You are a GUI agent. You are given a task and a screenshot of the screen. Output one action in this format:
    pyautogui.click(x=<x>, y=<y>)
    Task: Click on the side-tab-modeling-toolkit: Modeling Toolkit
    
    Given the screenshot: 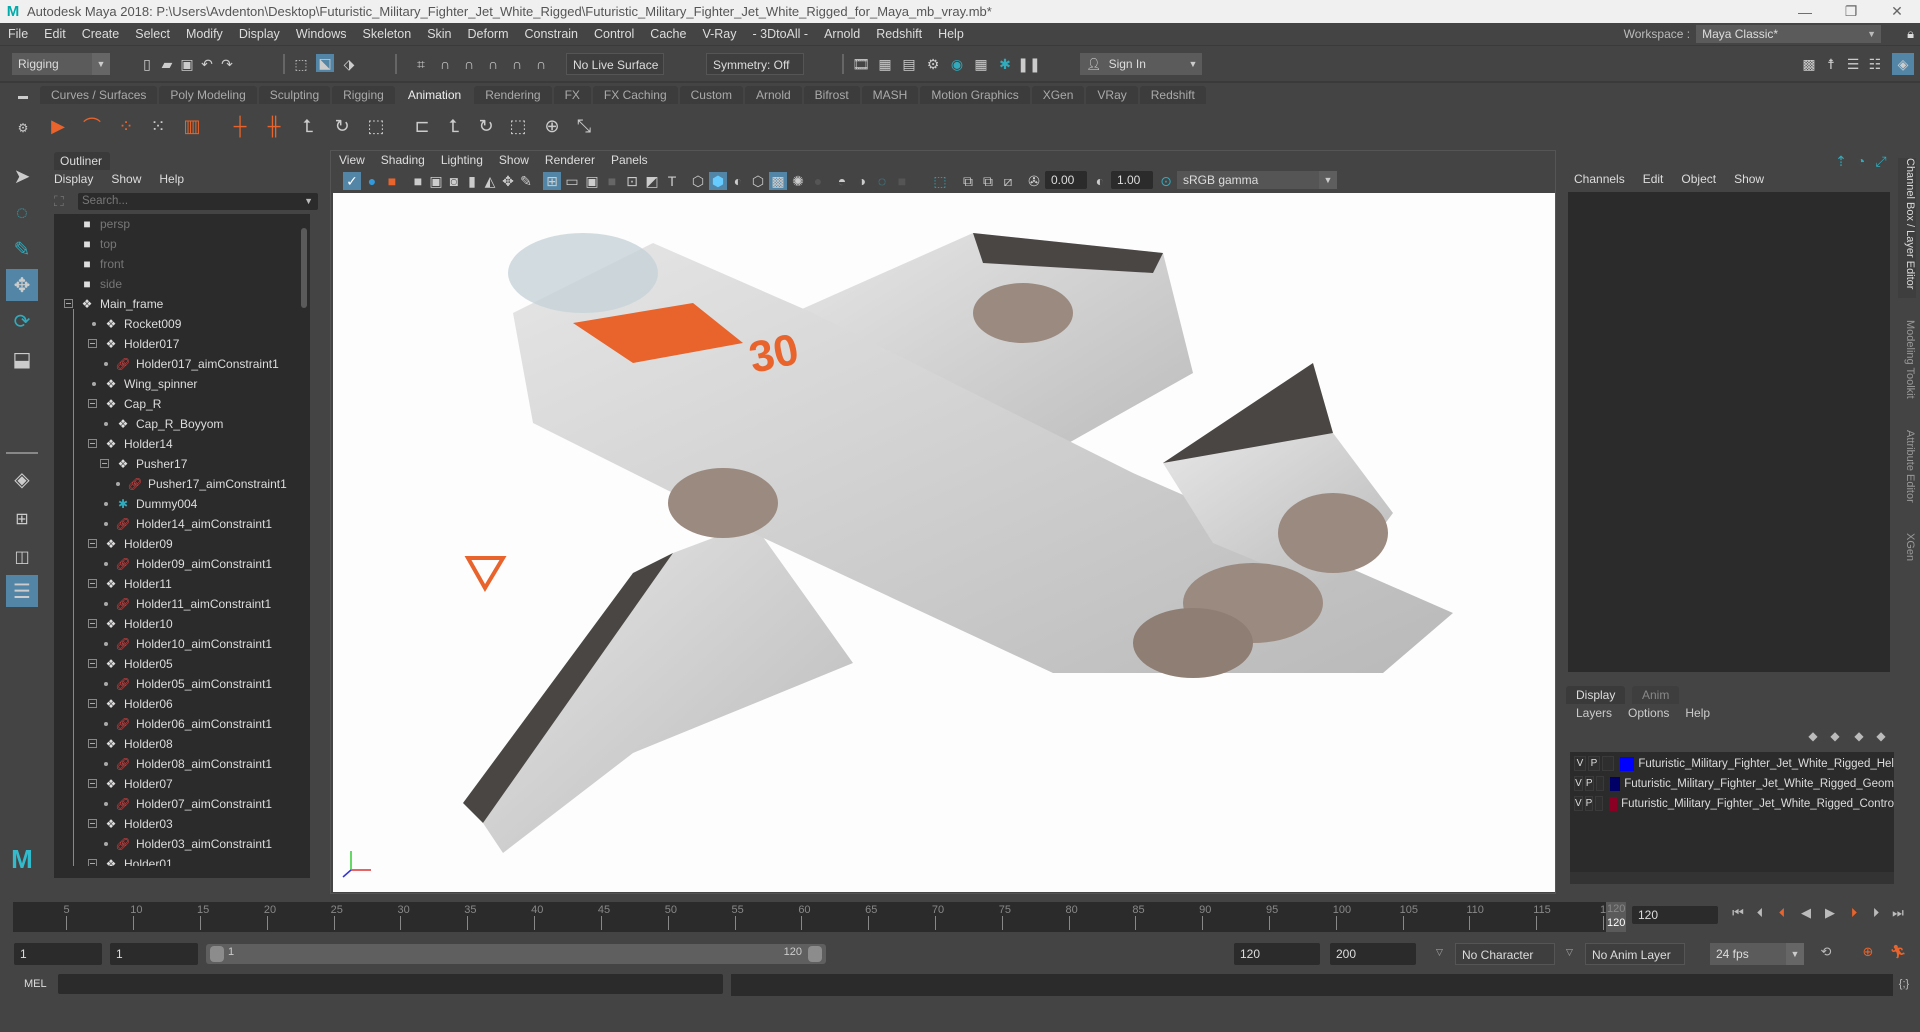 What is the action you would take?
    pyautogui.click(x=1907, y=365)
    